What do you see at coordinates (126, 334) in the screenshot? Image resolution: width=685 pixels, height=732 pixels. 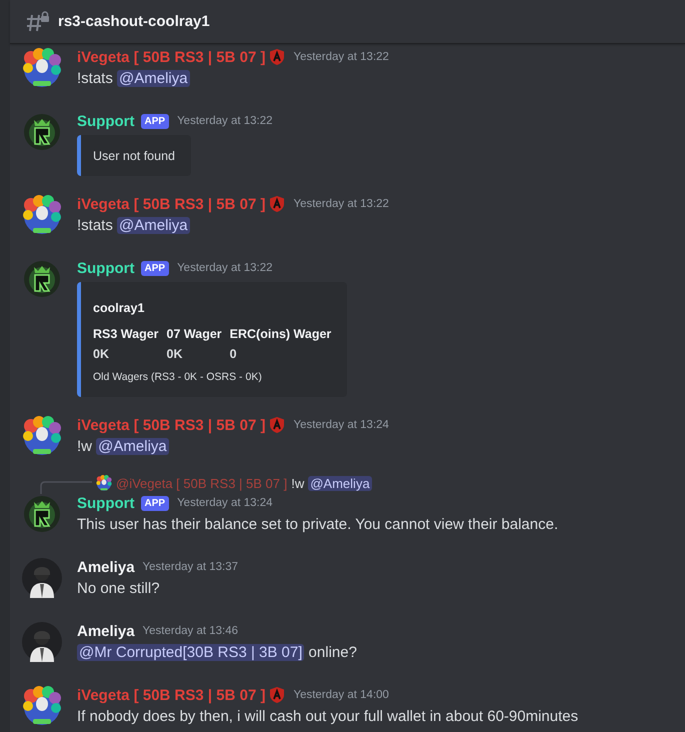 I see `field-name: RS3 Wager` at bounding box center [126, 334].